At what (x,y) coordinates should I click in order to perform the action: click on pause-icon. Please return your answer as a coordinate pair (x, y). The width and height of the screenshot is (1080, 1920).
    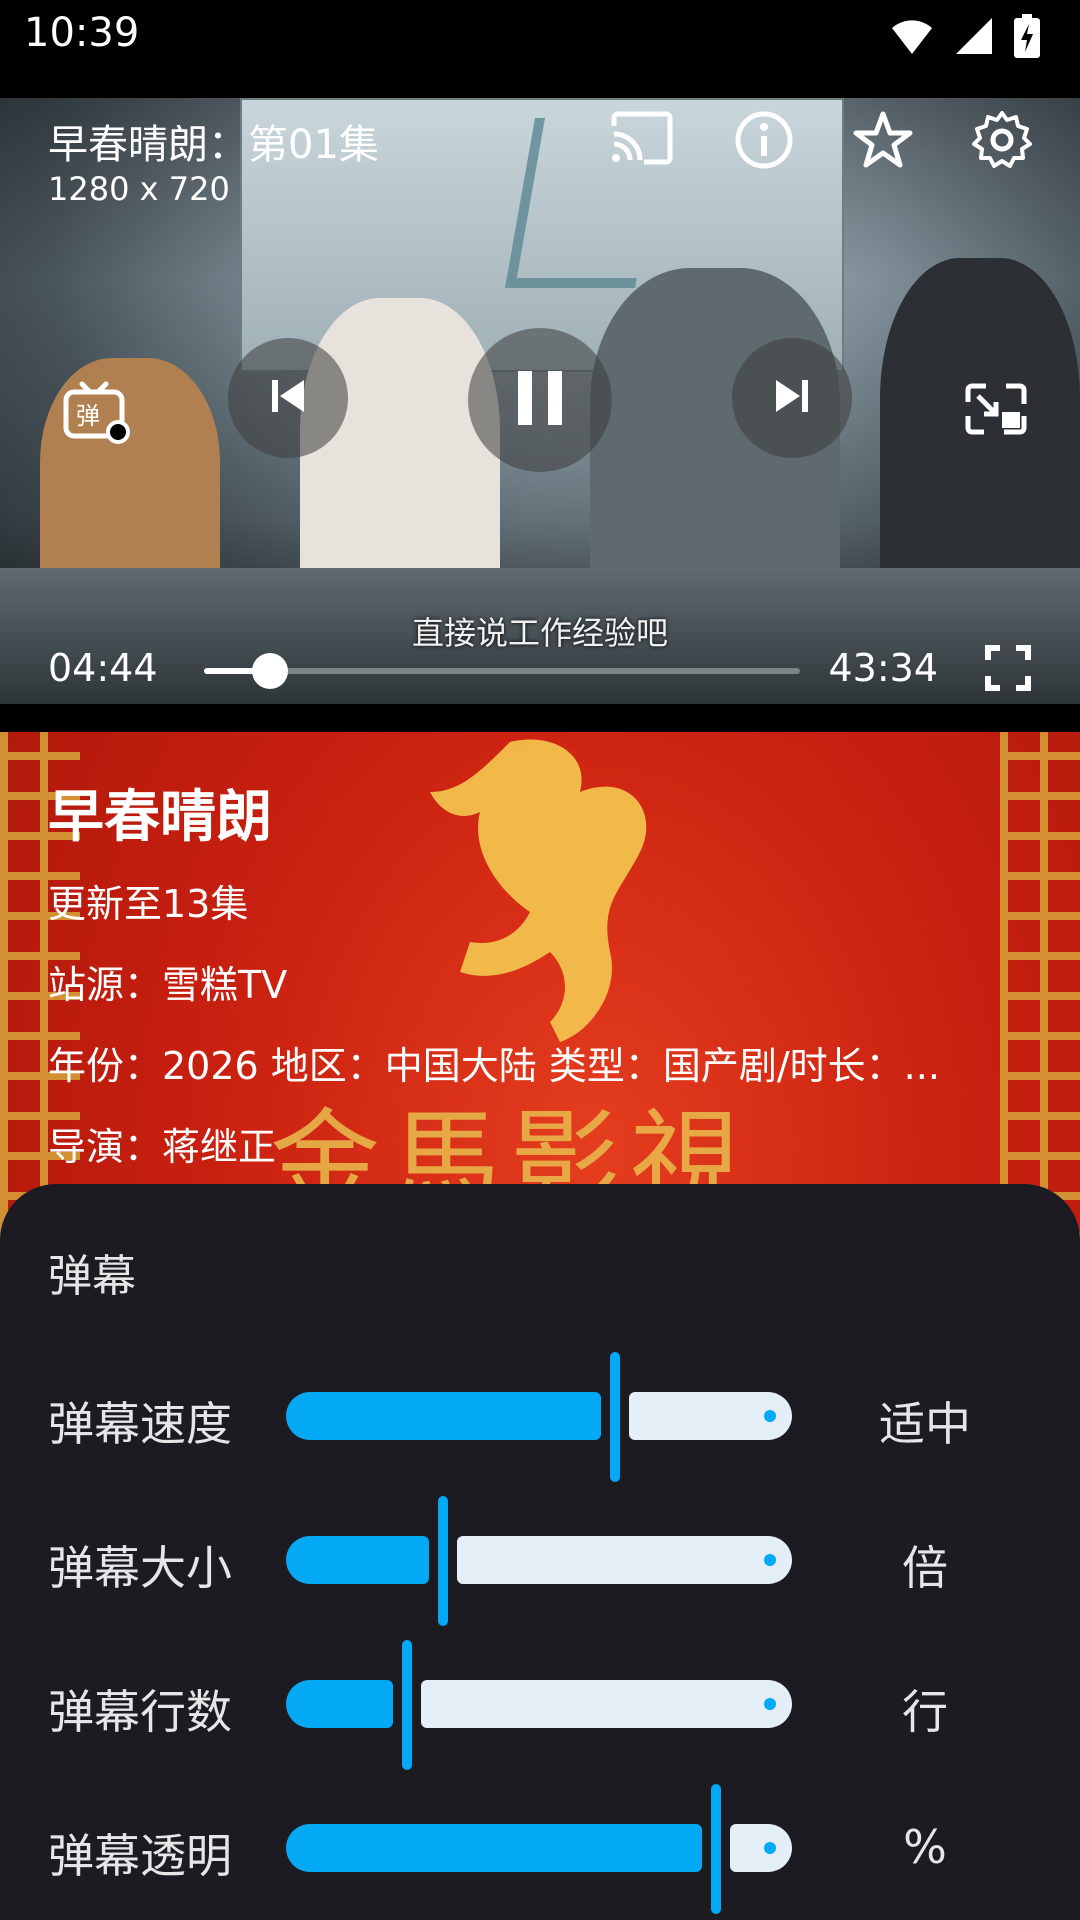
    Looking at the image, I should click on (540, 400).